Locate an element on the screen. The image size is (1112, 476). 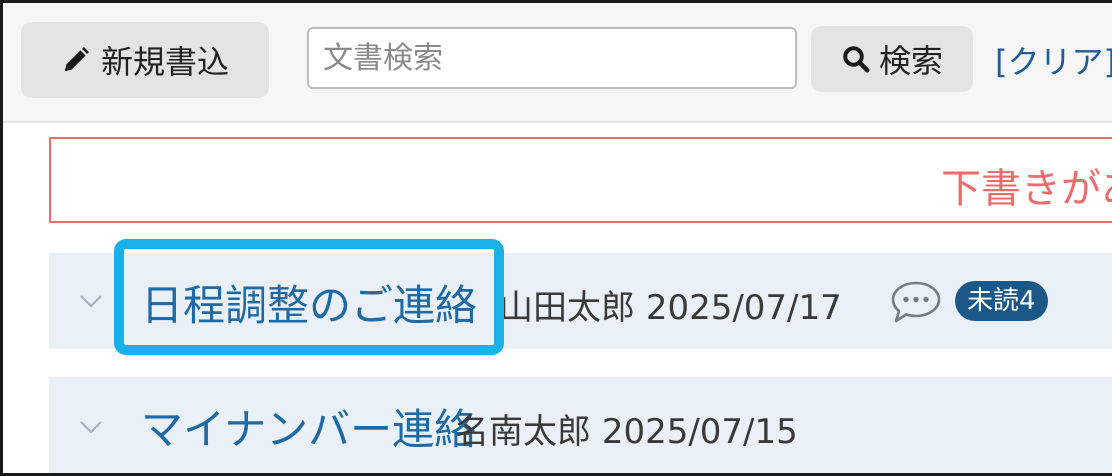
search-button: 検索 is located at coordinates (892, 59).